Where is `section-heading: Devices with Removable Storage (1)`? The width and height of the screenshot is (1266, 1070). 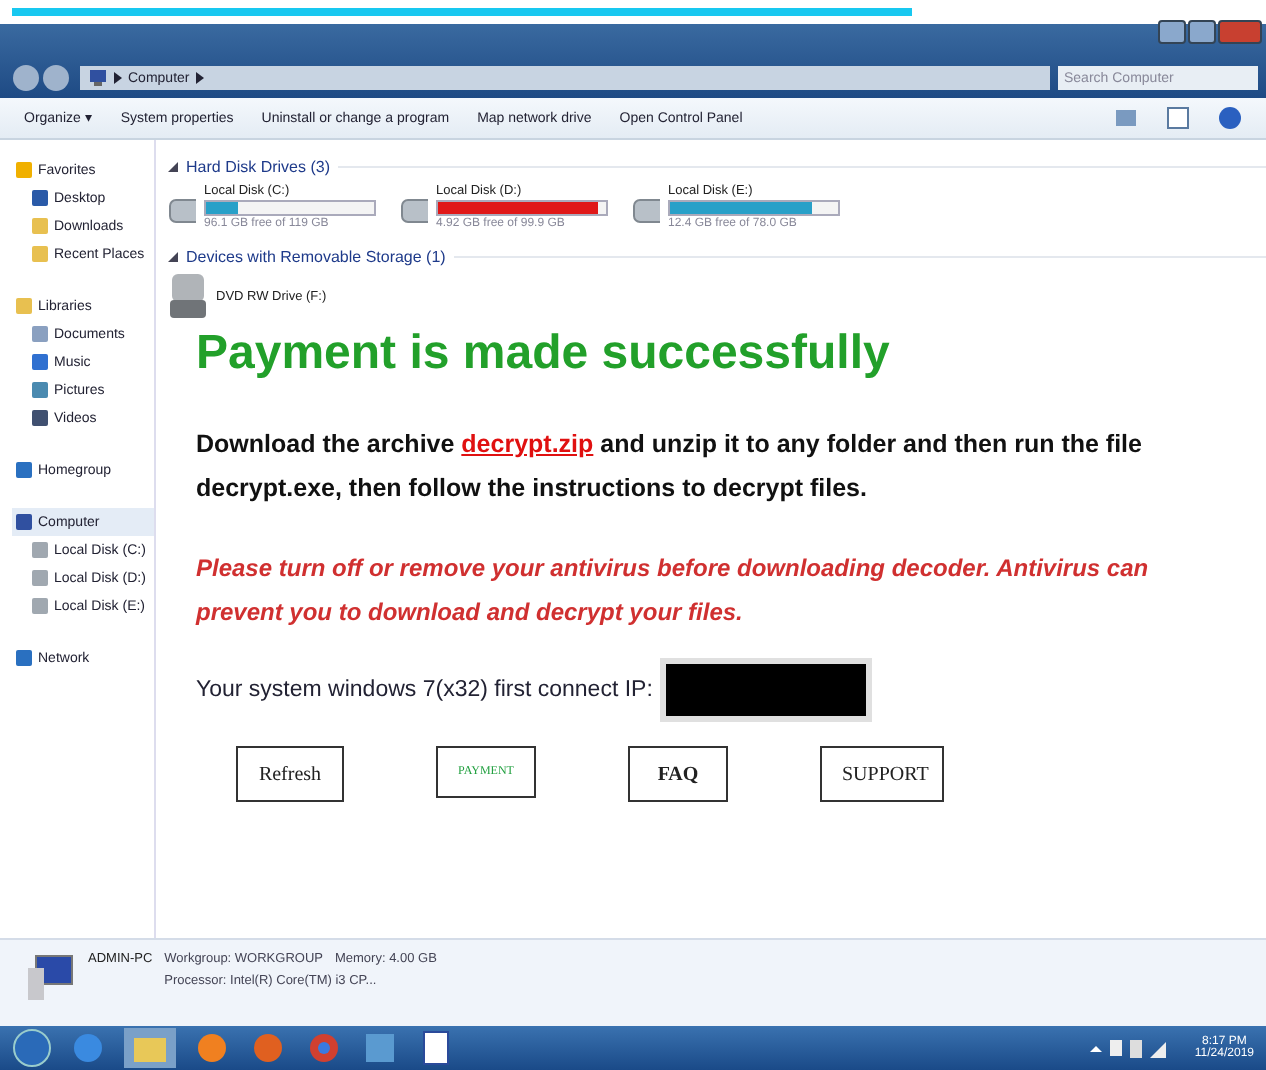 section-heading: Devices with Removable Storage (1) is located at coordinates (316, 256).